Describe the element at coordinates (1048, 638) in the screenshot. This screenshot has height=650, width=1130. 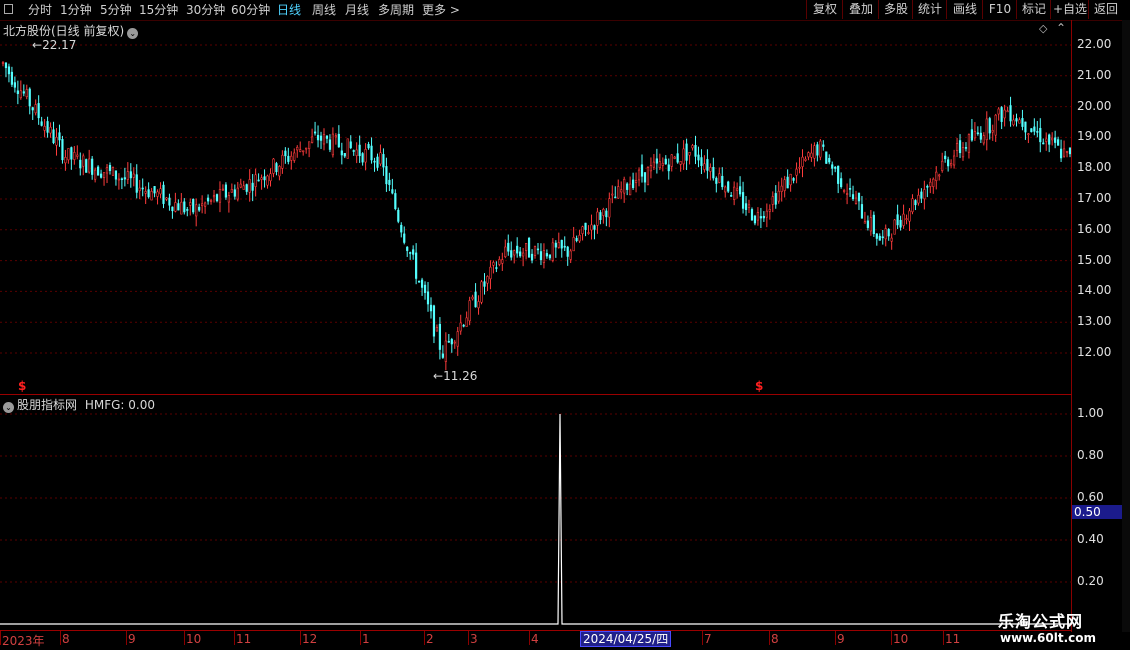
I see `watermark-url: www.60lt.com` at that location.